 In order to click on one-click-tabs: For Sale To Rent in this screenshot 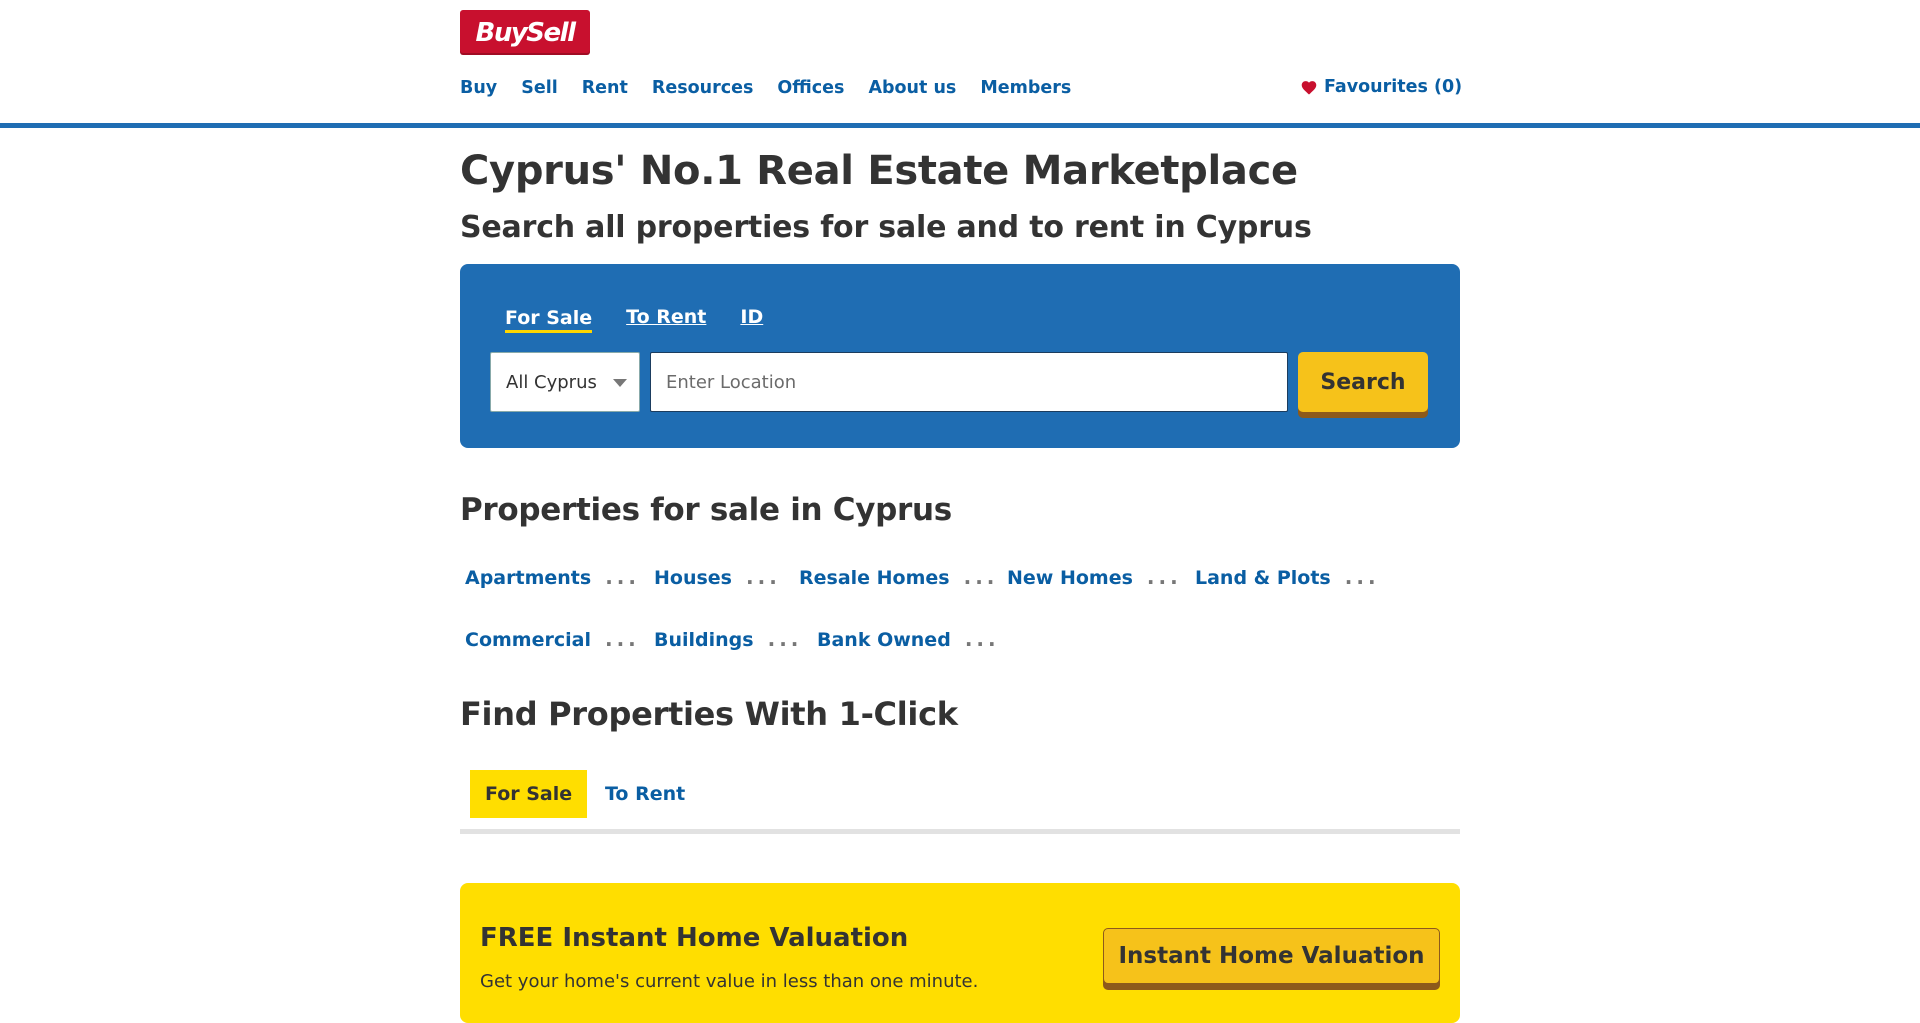, I will do `click(960, 801)`.